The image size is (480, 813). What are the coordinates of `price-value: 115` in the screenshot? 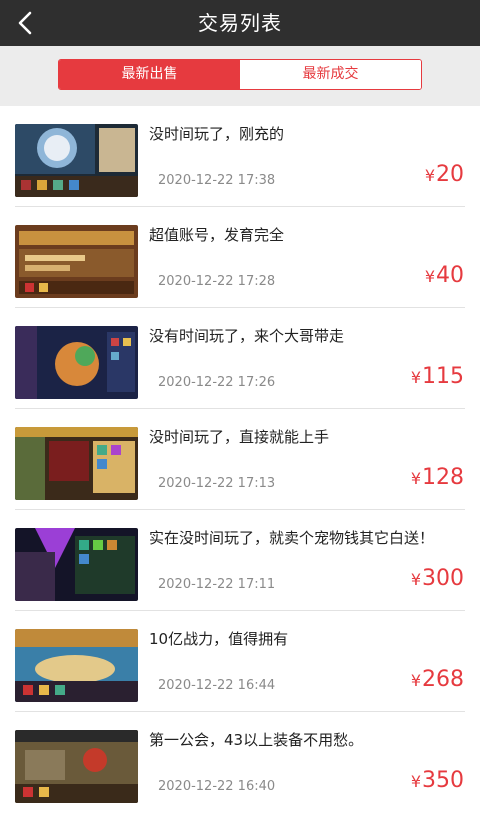 It's located at (443, 376).